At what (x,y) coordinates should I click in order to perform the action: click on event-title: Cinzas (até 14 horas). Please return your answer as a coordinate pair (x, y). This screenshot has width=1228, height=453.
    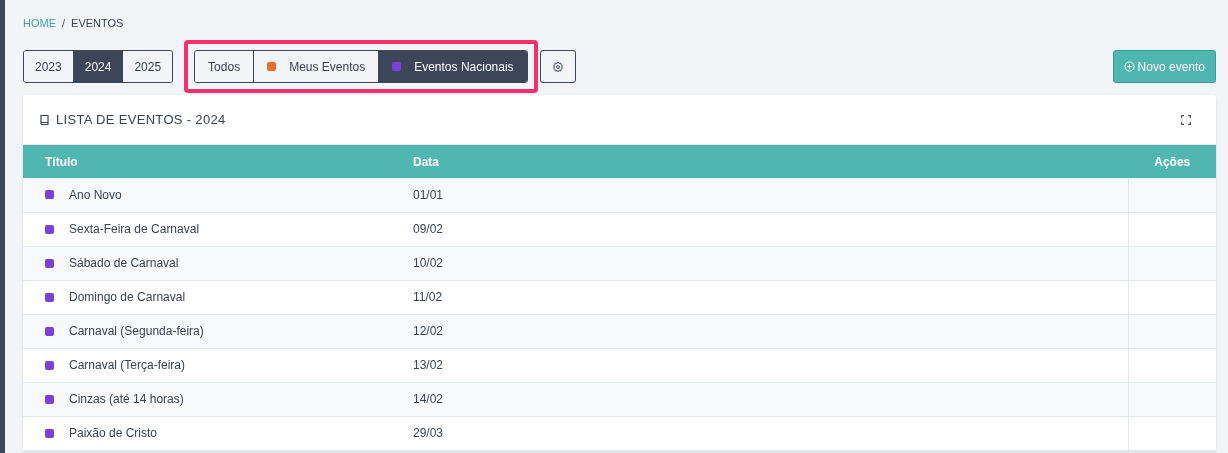
    Looking at the image, I should click on (126, 399).